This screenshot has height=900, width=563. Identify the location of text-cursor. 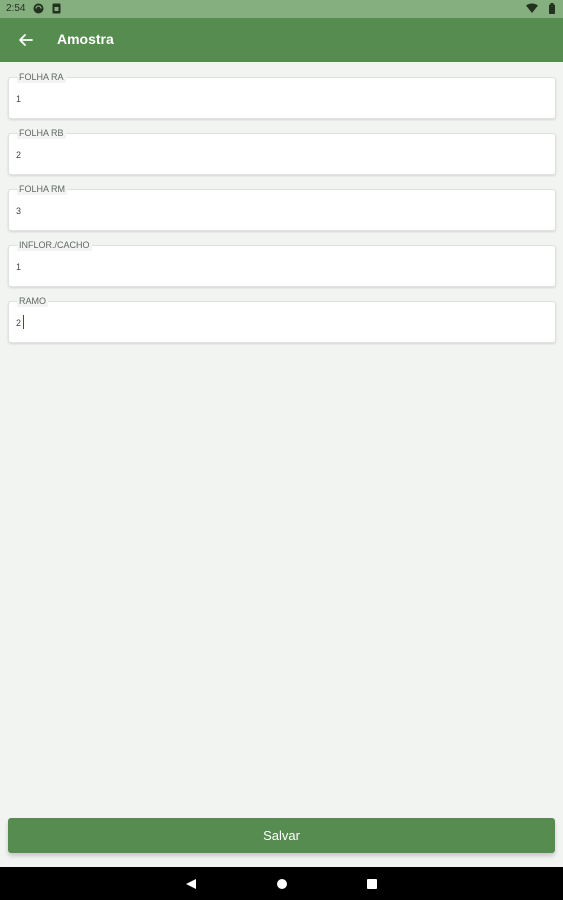
(23, 322).